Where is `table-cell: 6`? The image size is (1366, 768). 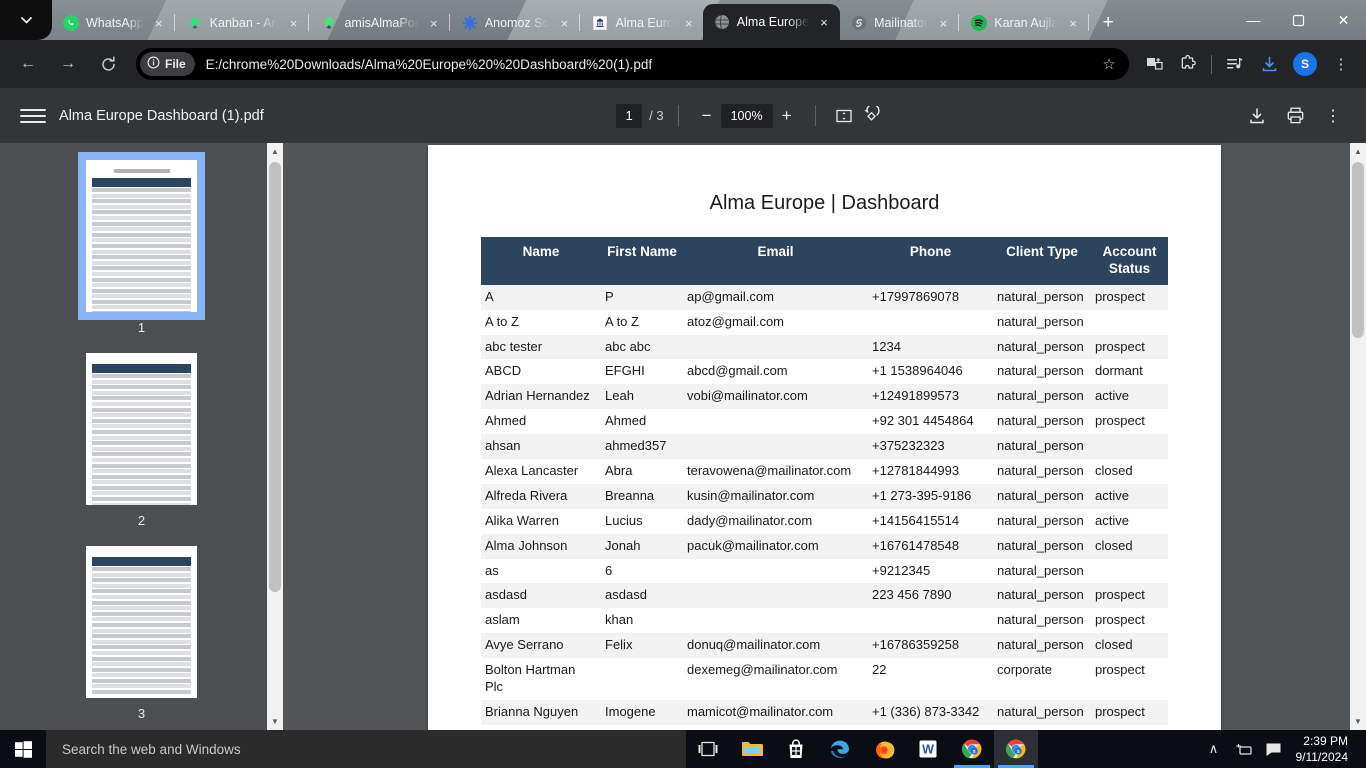 table-cell: 6 is located at coordinates (642, 571).